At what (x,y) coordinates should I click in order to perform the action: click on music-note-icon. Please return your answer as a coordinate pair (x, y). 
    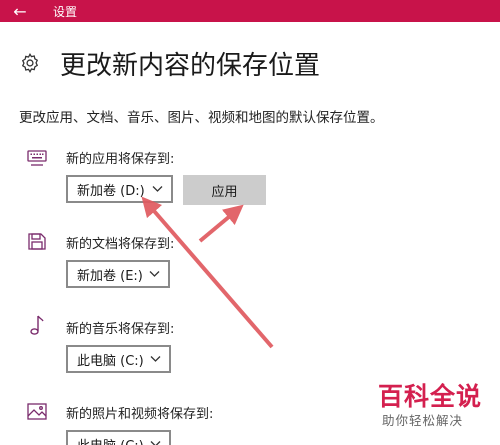
    Looking at the image, I should click on (37, 325).